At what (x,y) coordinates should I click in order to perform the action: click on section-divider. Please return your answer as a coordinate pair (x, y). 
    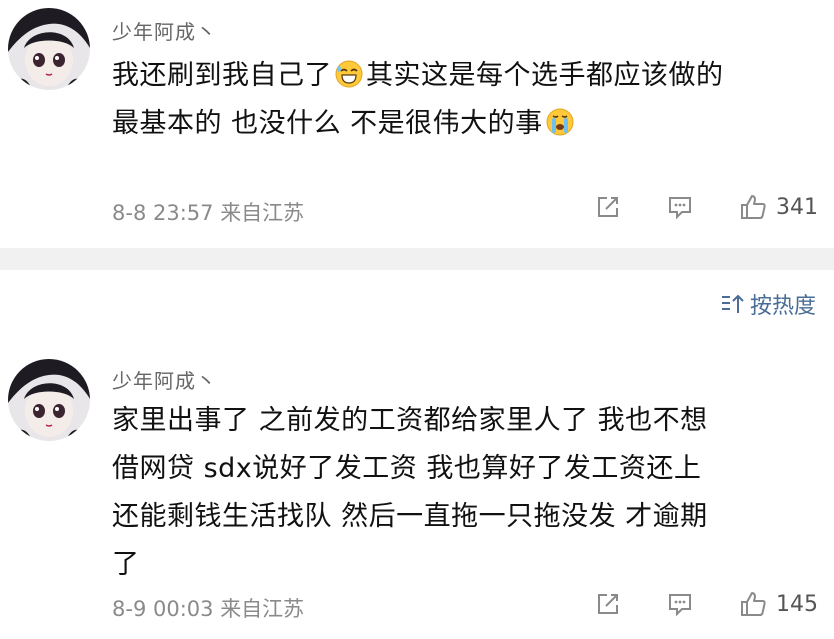
    Looking at the image, I should click on (417, 259).